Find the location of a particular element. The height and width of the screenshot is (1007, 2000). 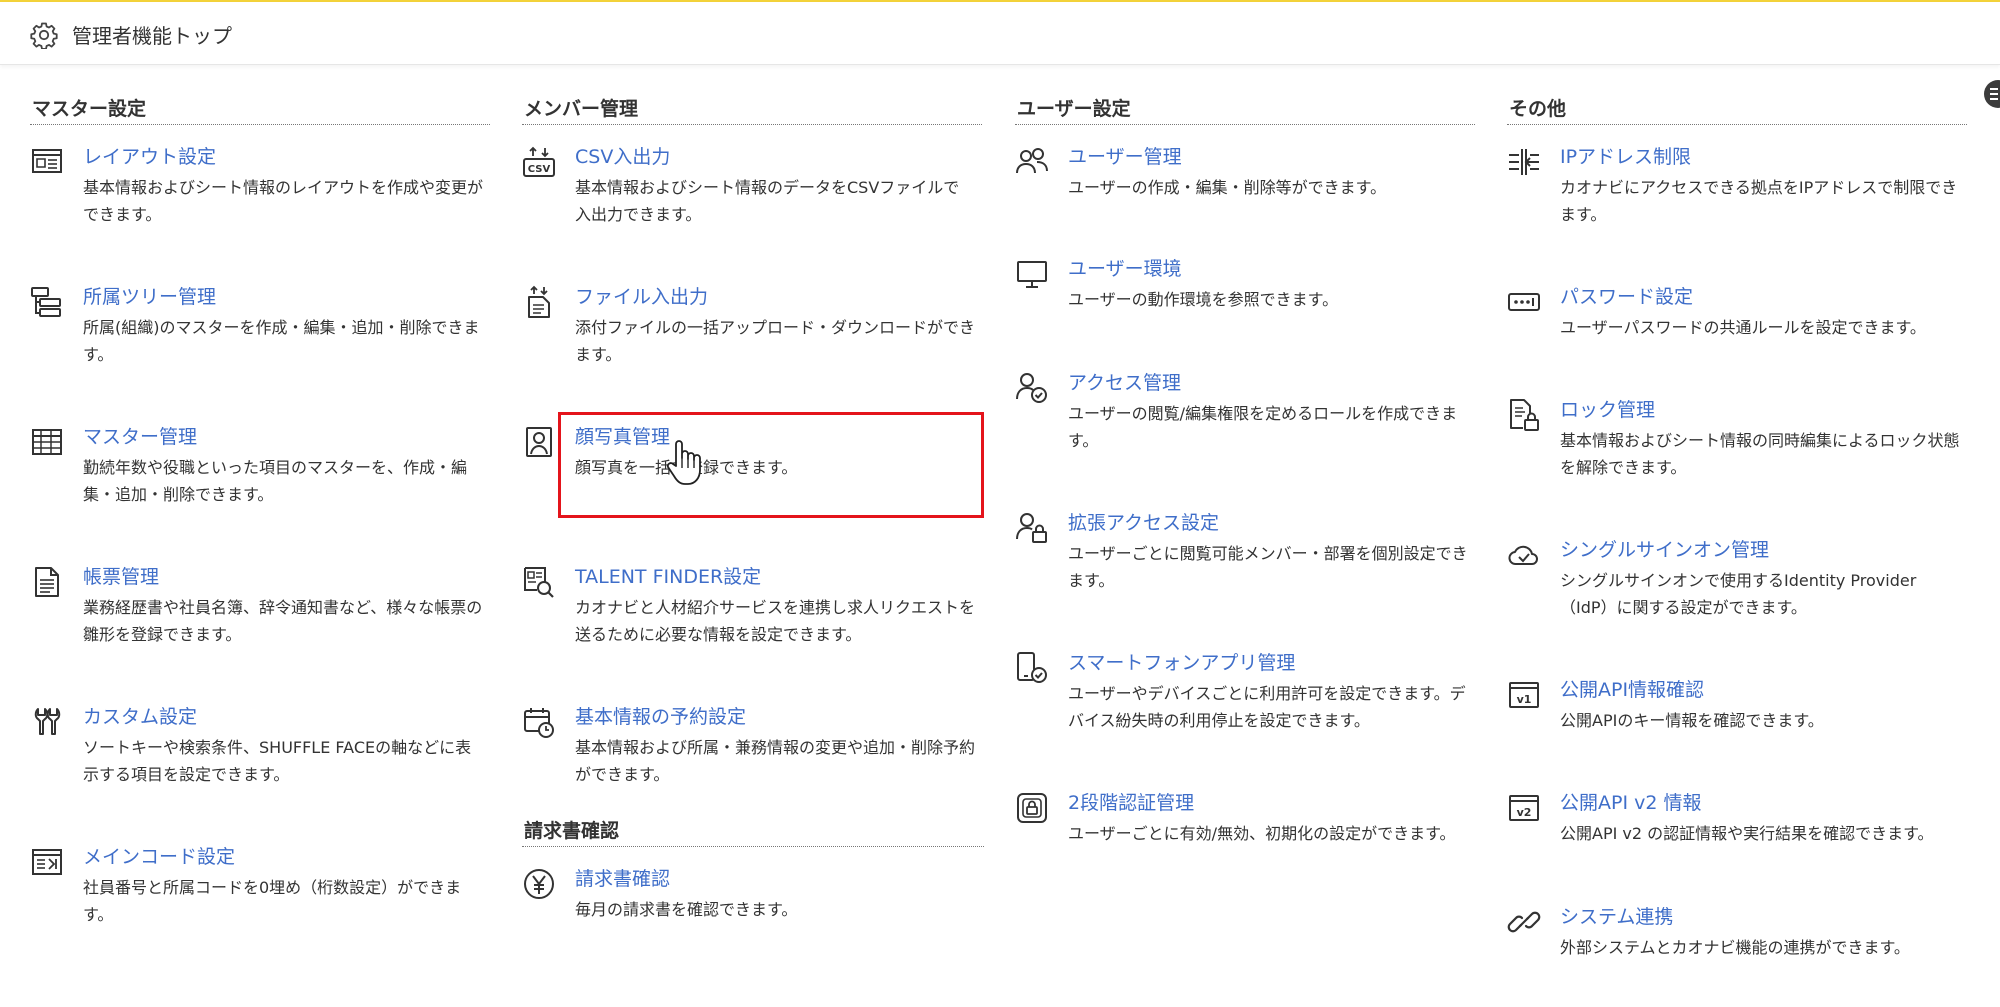

item-title: 請求書確認 is located at coordinates (622, 879).